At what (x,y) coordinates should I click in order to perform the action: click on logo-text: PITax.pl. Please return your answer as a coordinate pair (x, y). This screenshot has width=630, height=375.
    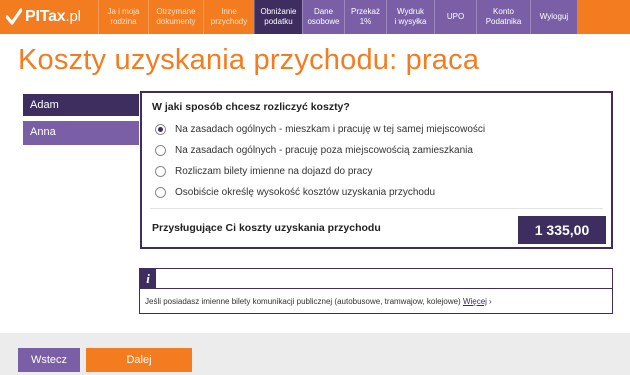
    Looking at the image, I should click on (53, 16).